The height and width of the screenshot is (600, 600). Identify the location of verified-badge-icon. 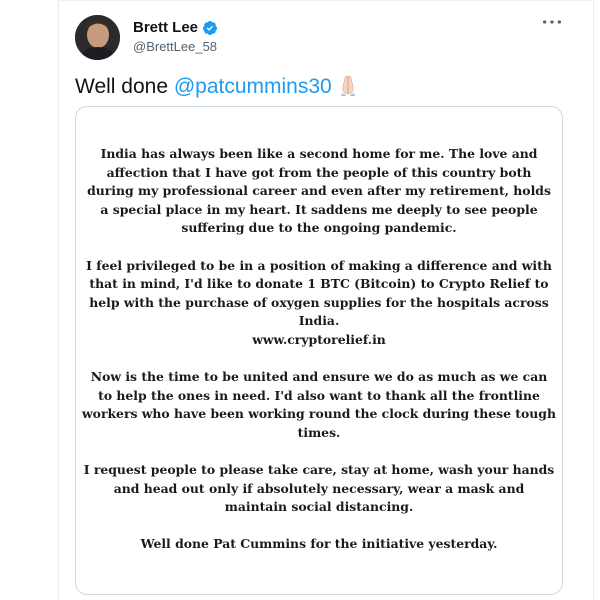
(210, 28).